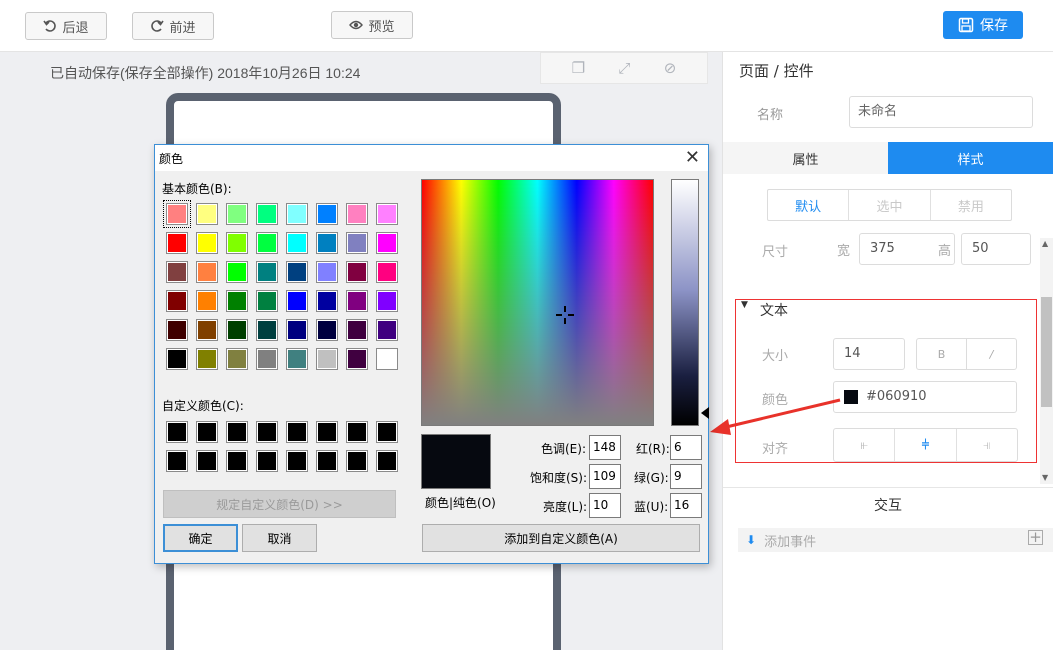 The width and height of the screenshot is (1053, 650). Describe the element at coordinates (66, 26) in the screenshot. I see `back-button: 后退` at that location.